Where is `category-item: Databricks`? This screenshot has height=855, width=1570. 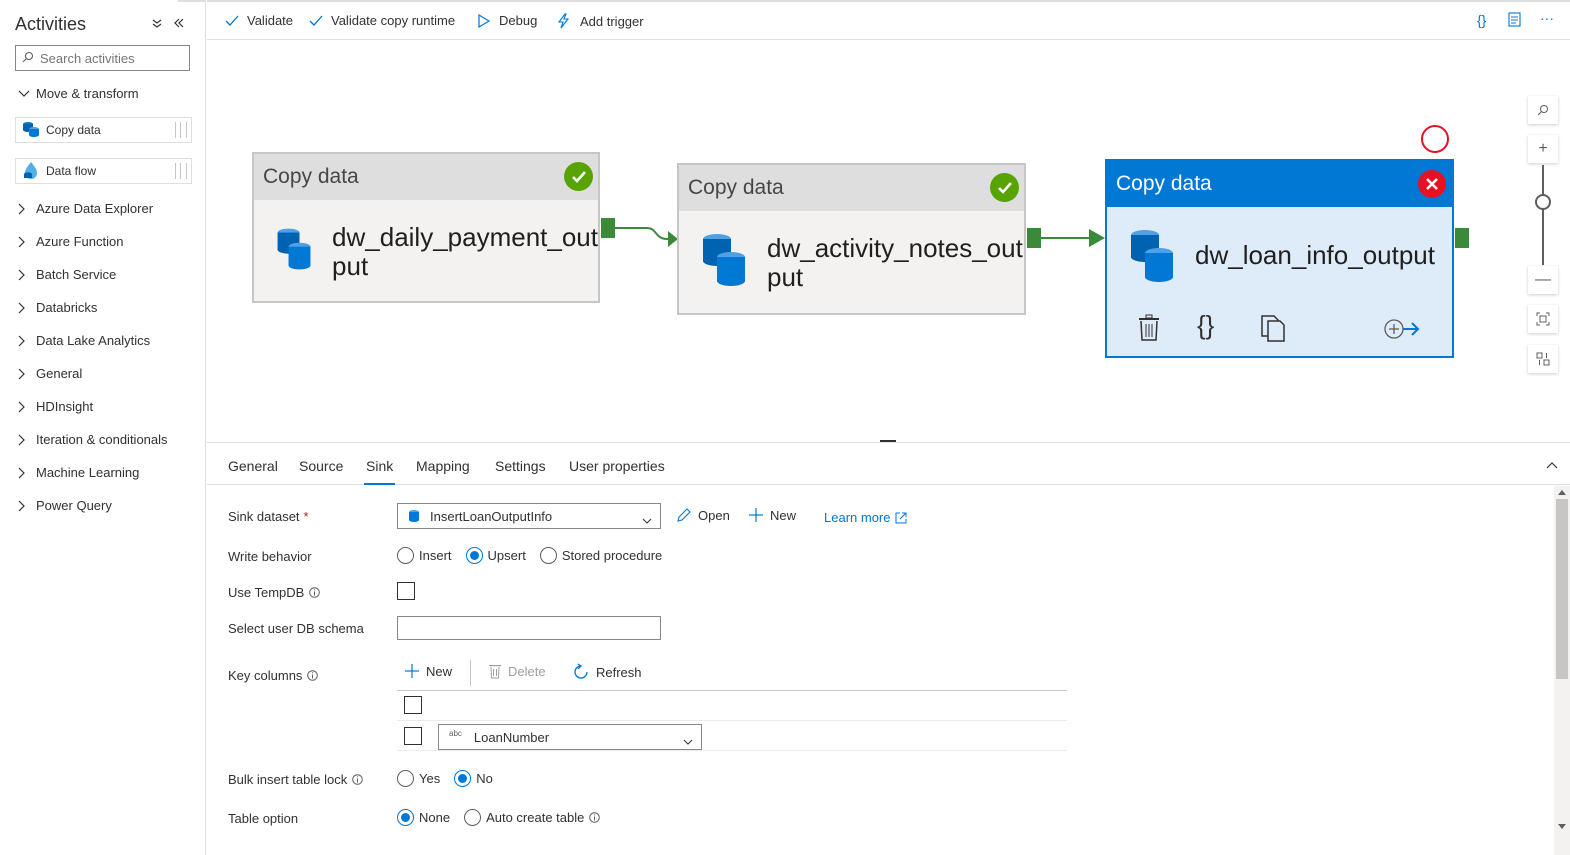
category-item: Databricks is located at coordinates (57, 307).